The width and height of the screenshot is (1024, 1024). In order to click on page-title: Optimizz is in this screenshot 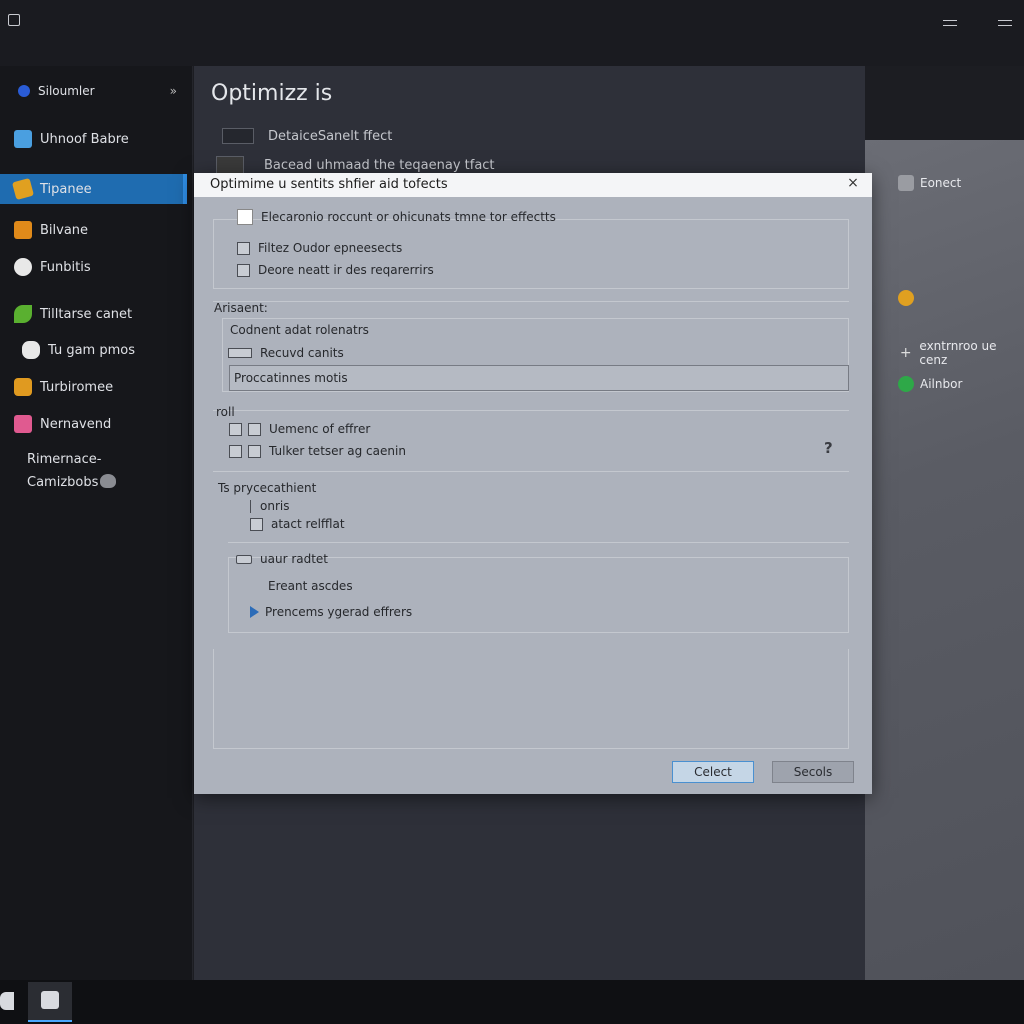, I will do `click(272, 93)`.